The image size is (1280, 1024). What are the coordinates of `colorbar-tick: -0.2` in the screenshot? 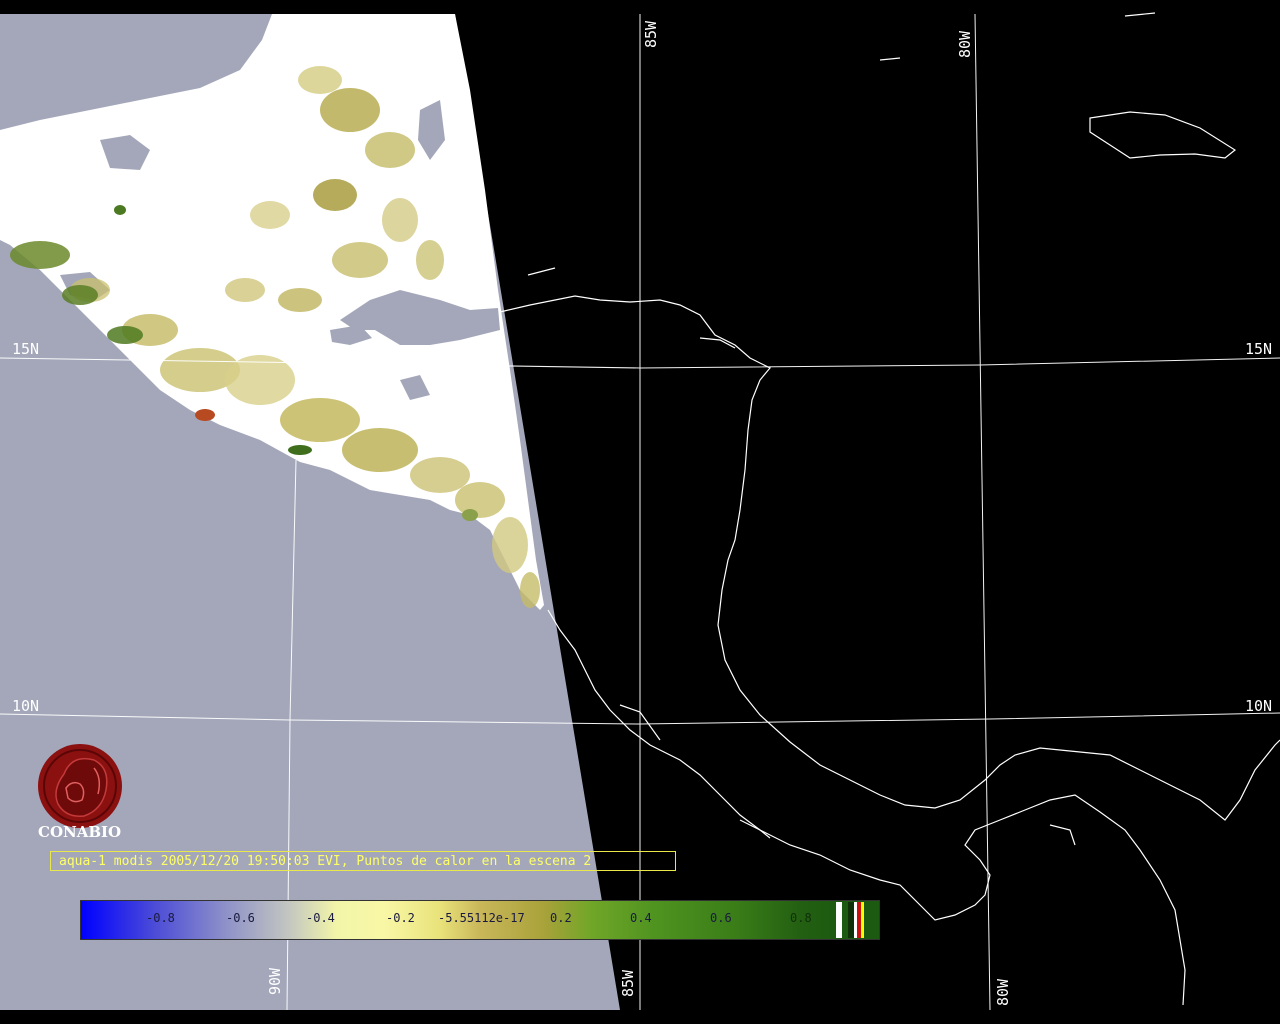 It's located at (400, 918).